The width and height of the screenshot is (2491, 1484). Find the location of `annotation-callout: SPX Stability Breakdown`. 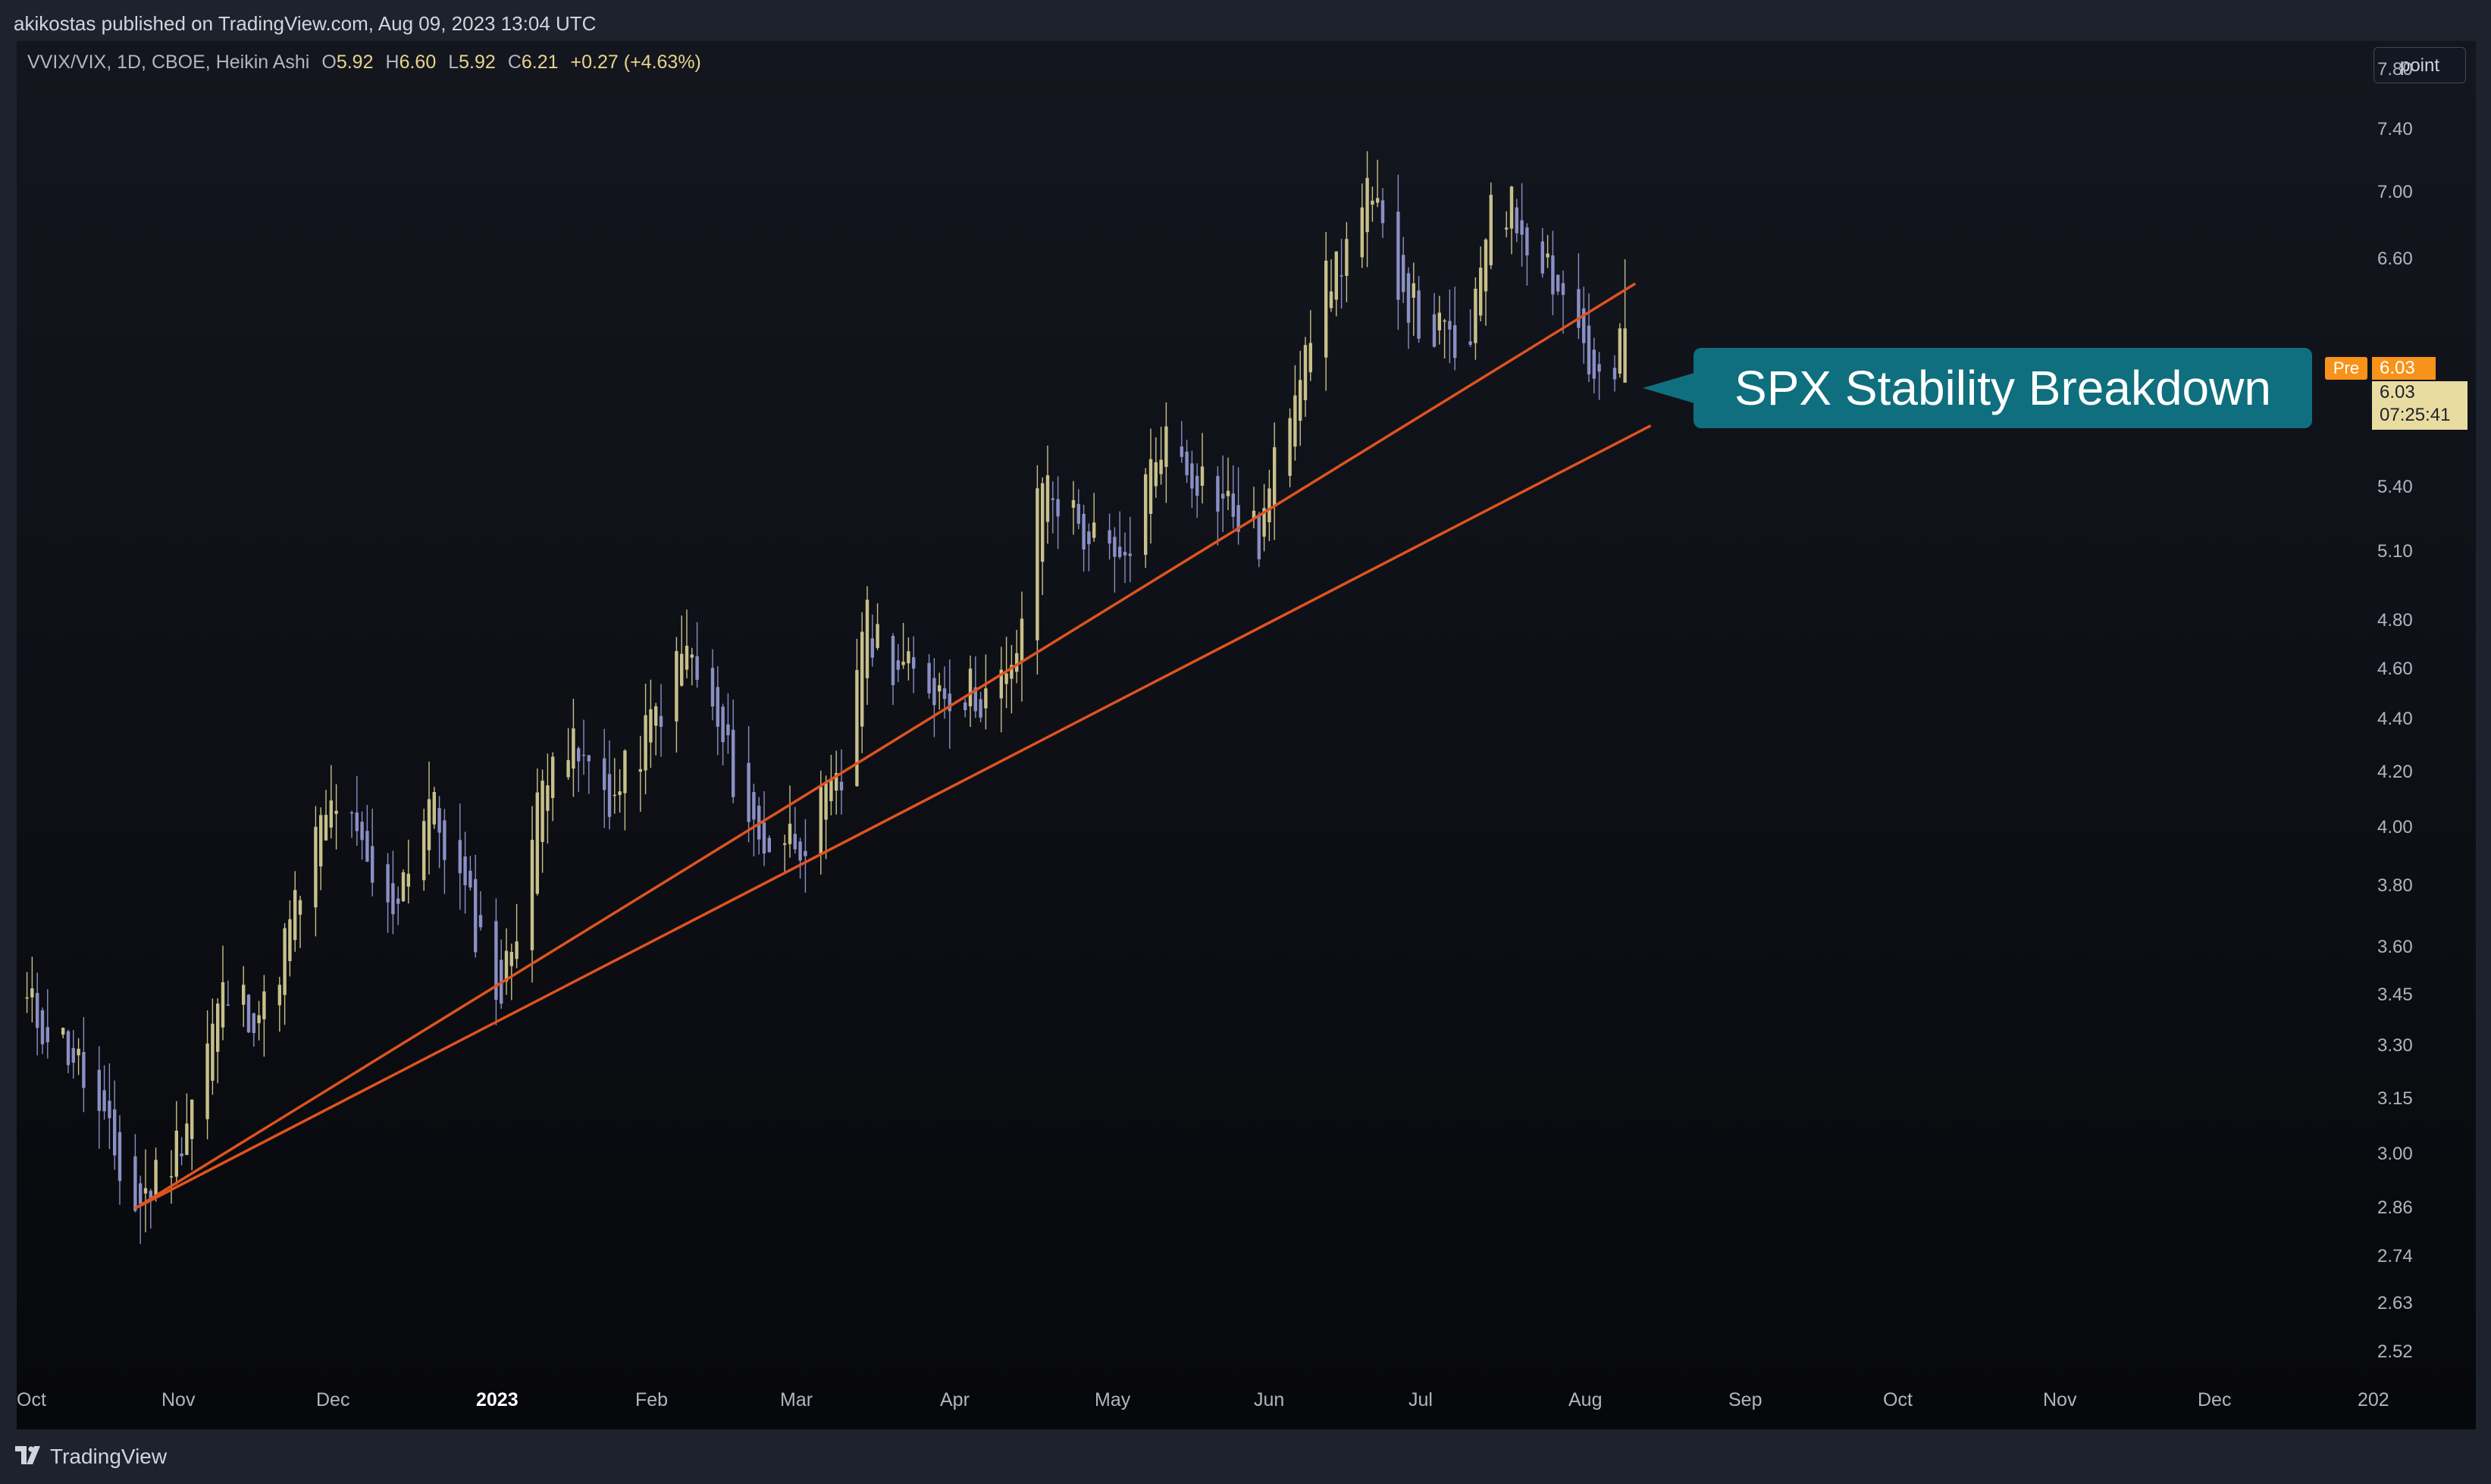

annotation-callout: SPX Stability Breakdown is located at coordinates (2003, 388).